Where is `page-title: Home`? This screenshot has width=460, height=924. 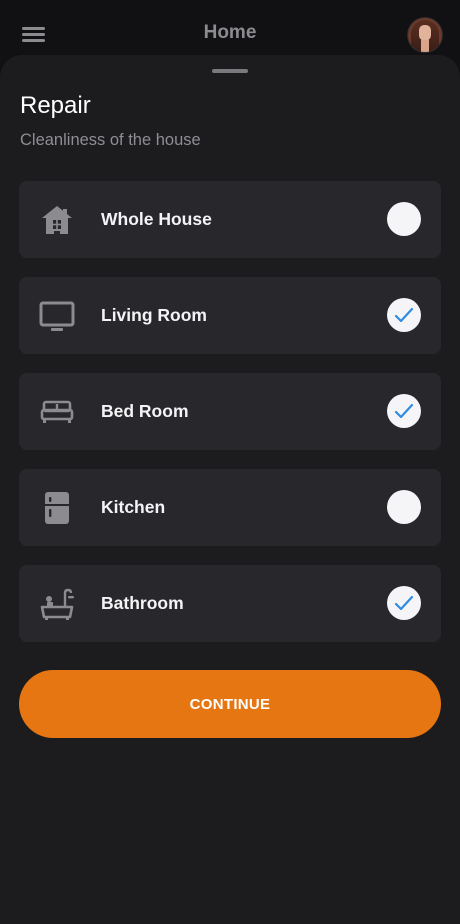
page-title: Home is located at coordinates (230, 32).